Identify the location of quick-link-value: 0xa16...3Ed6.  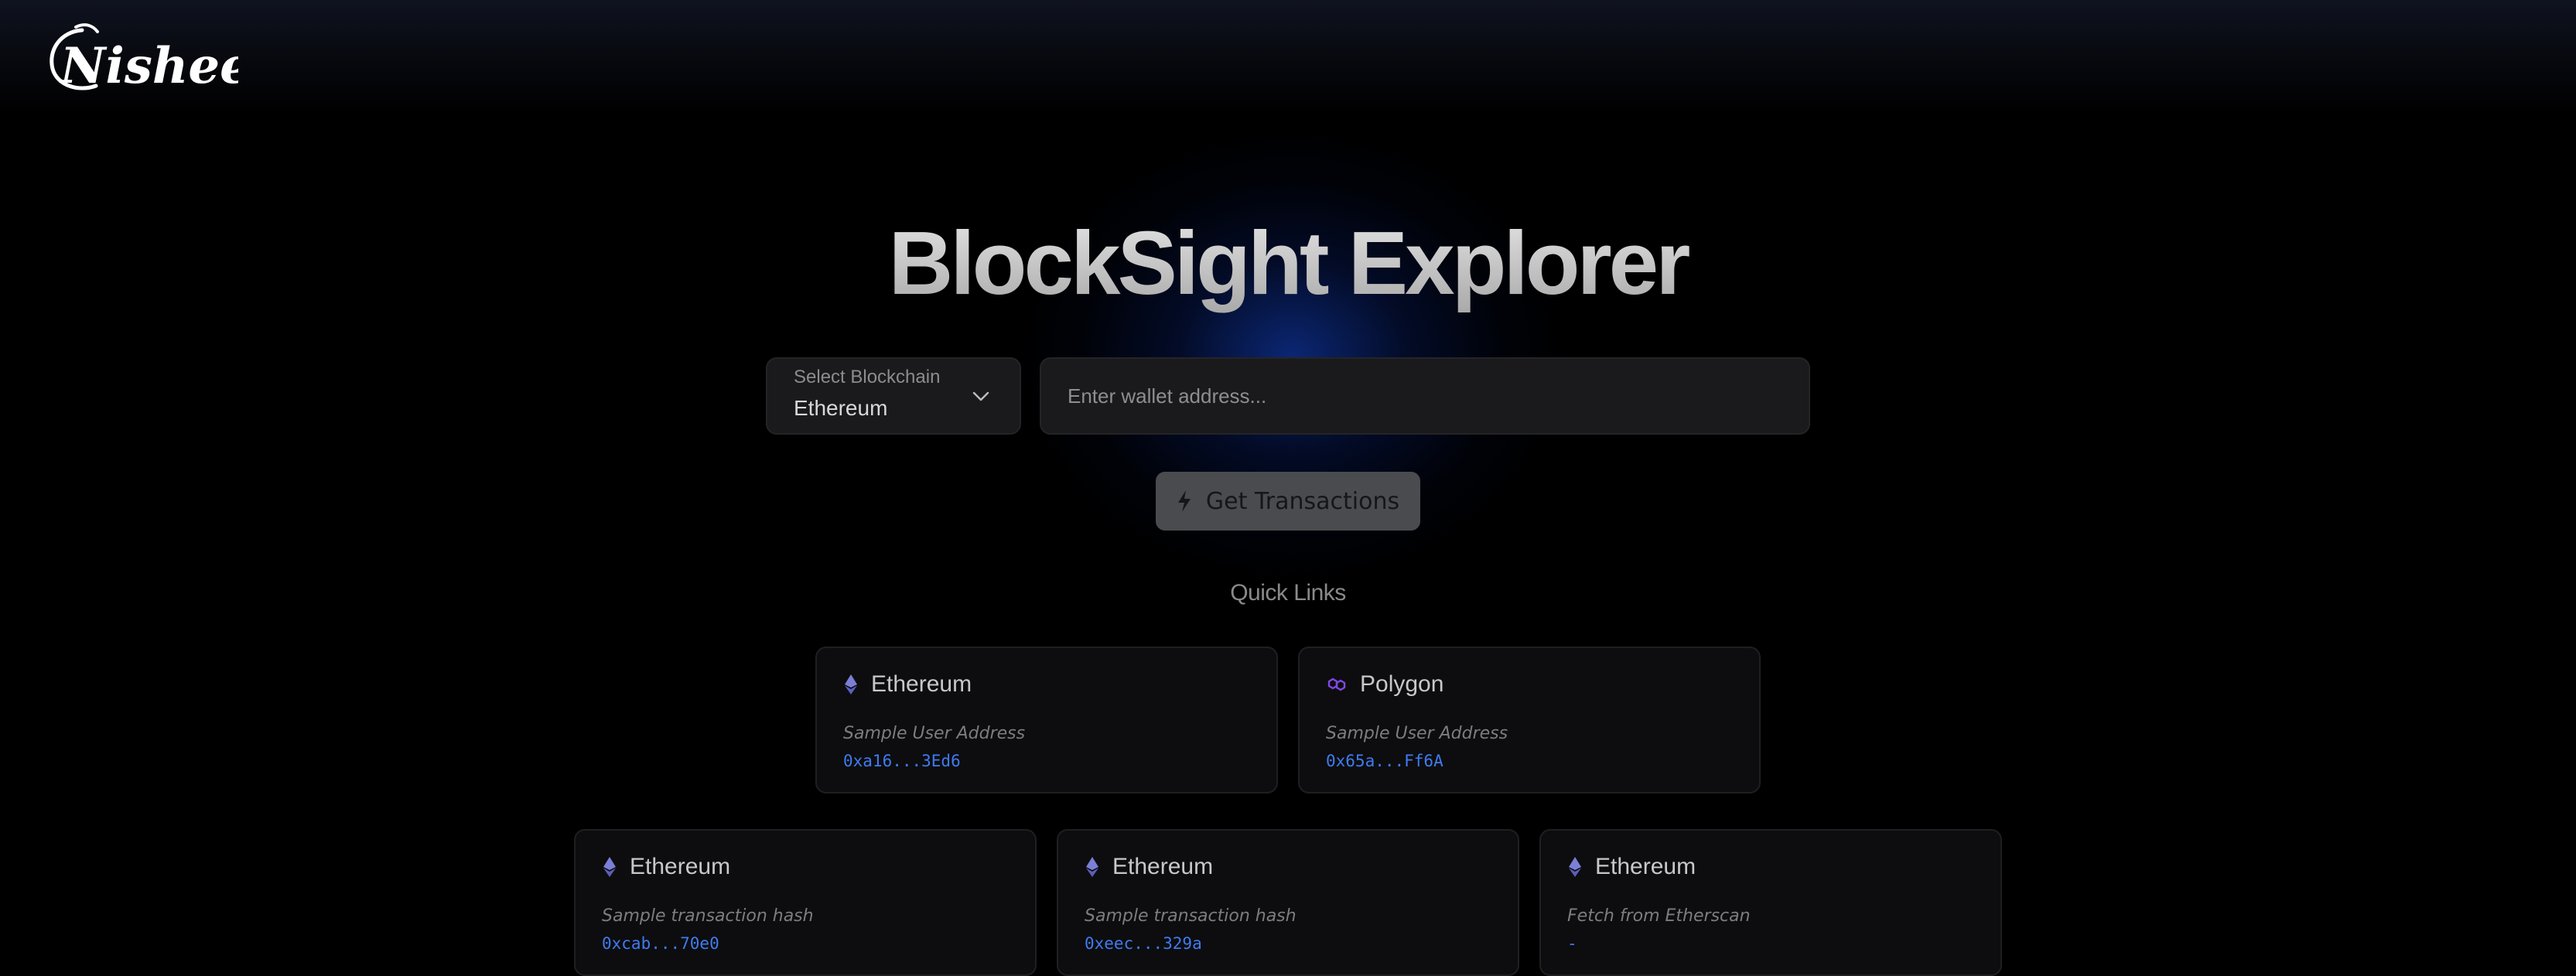
(902, 761).